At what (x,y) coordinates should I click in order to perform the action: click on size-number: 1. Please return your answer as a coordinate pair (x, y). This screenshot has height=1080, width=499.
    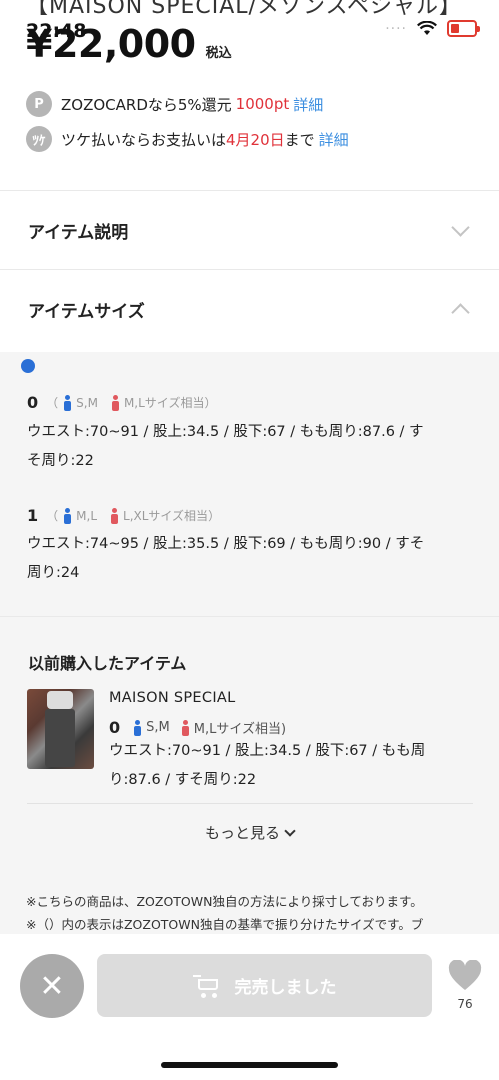
    Looking at the image, I should click on (33, 515).